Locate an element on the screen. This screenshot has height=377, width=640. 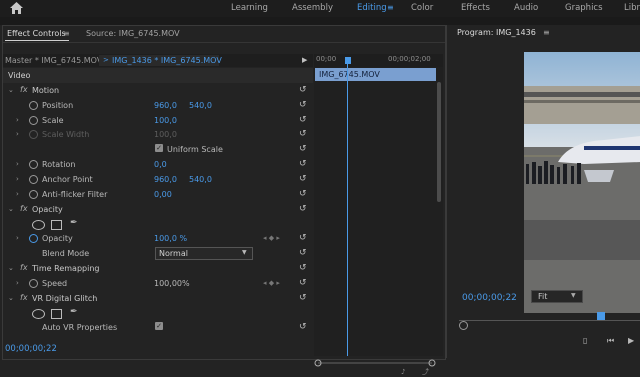
effect-row: ⌄ fx Time Remapping ↺ is located at coordinates (158, 268).